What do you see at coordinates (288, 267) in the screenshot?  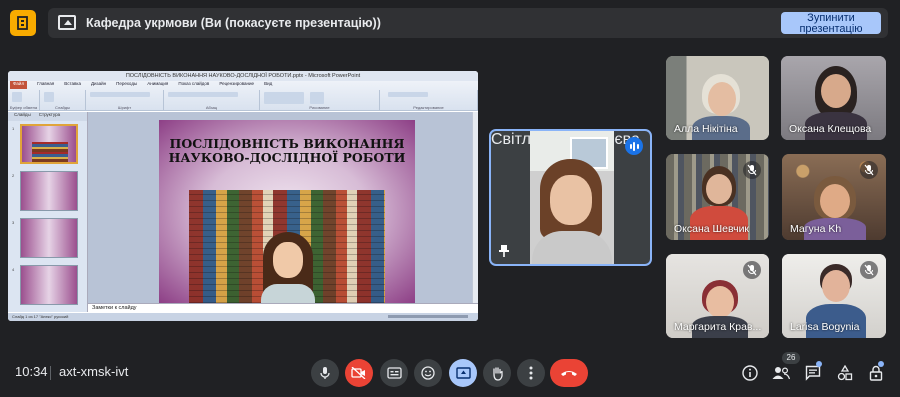 I see `girl-image` at bounding box center [288, 267].